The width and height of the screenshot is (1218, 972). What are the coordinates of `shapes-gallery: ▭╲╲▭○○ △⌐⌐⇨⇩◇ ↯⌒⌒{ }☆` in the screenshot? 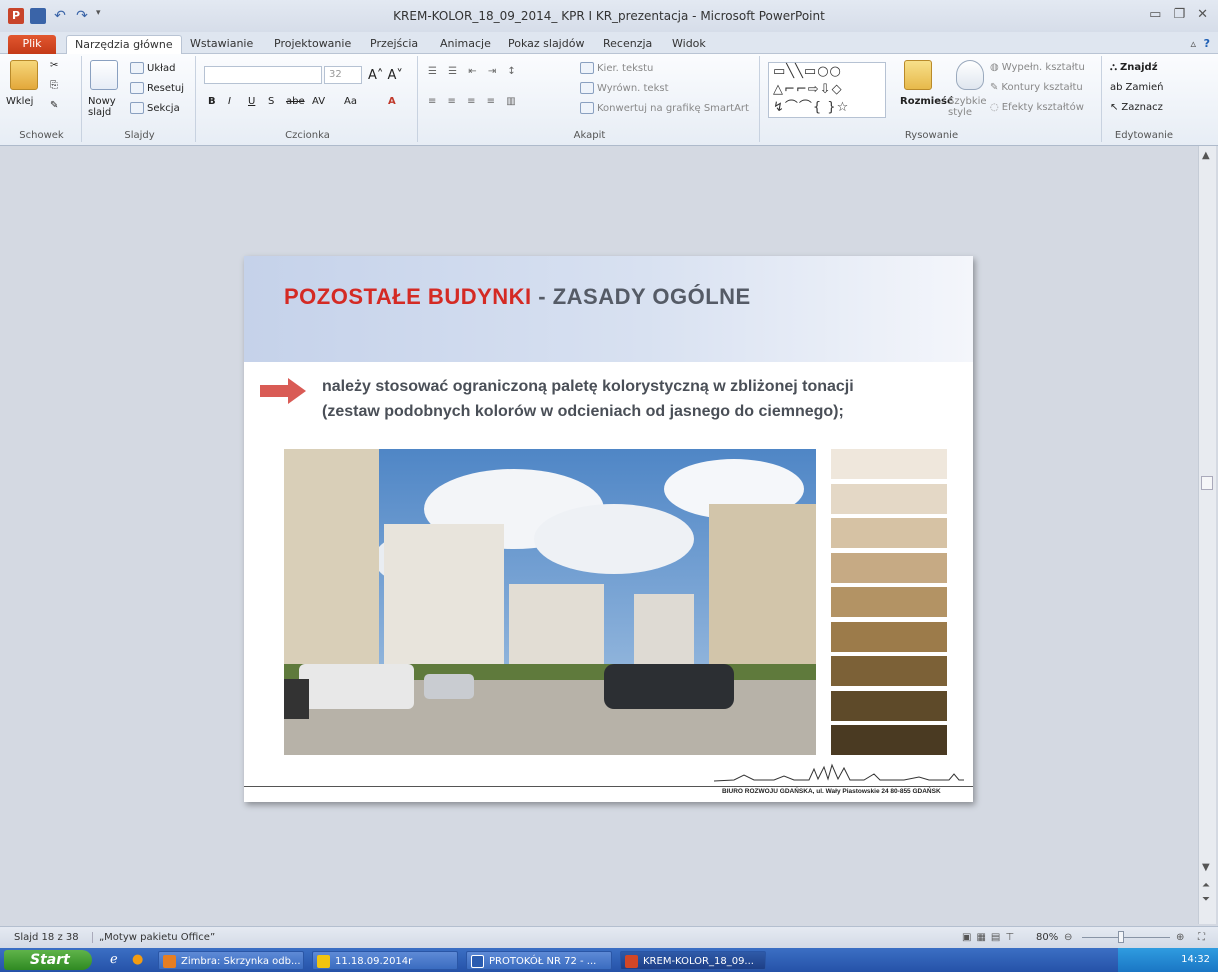 It's located at (827, 90).